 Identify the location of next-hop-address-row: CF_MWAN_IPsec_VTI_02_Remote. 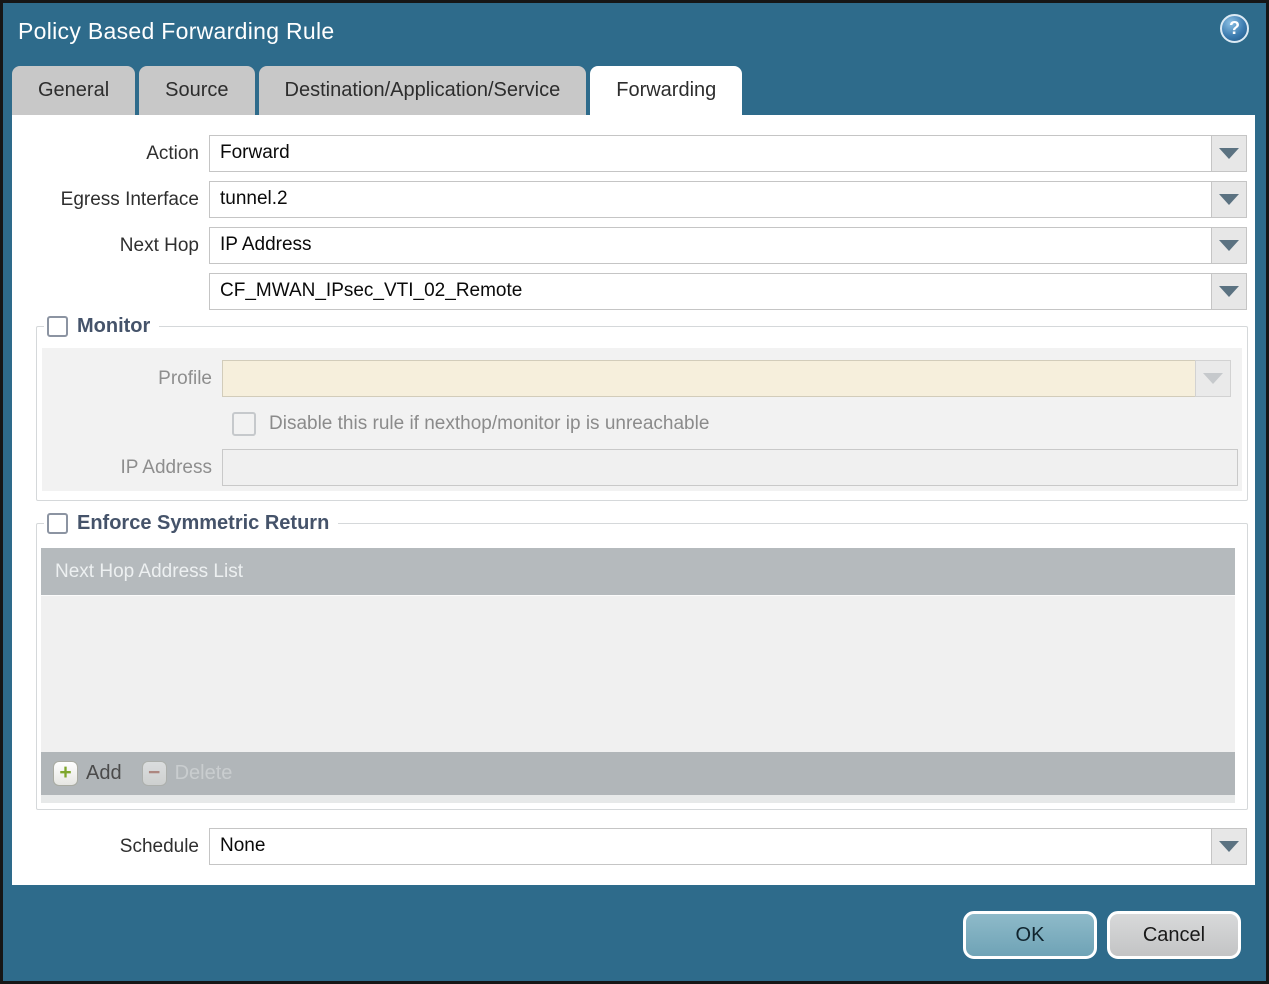
(629, 291).